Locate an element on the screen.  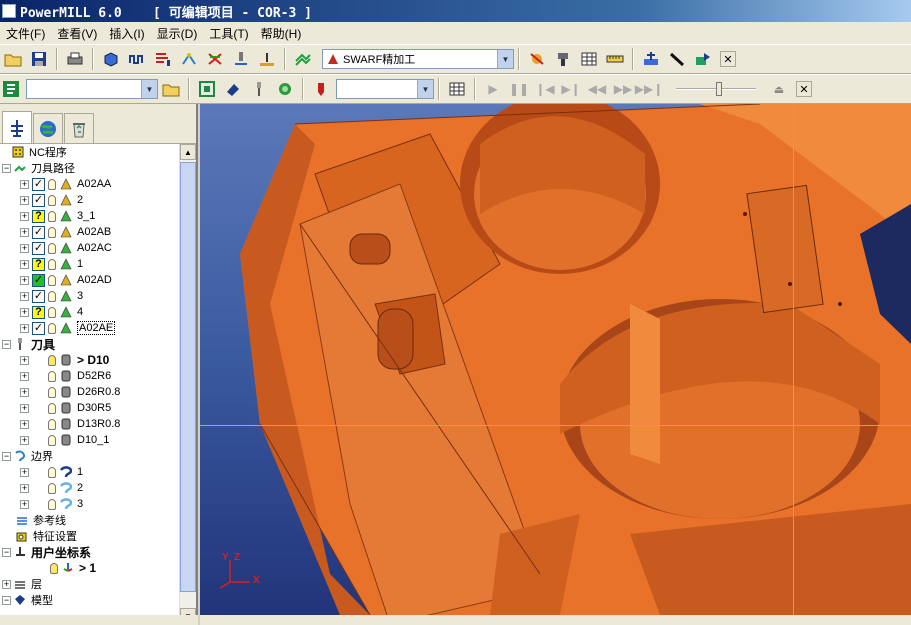
speed-slider is located at coordinates (721, 89).